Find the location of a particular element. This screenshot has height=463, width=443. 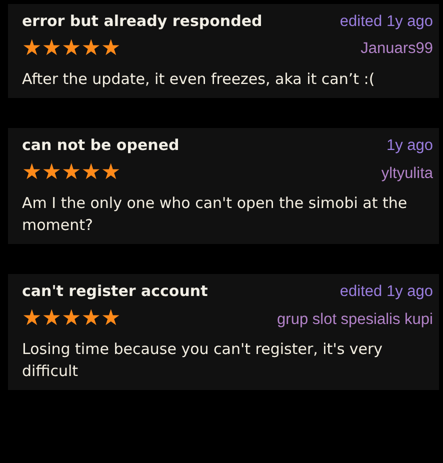

review-text: Losing time because you can't register, it's very difficult is located at coordinates (203, 360).